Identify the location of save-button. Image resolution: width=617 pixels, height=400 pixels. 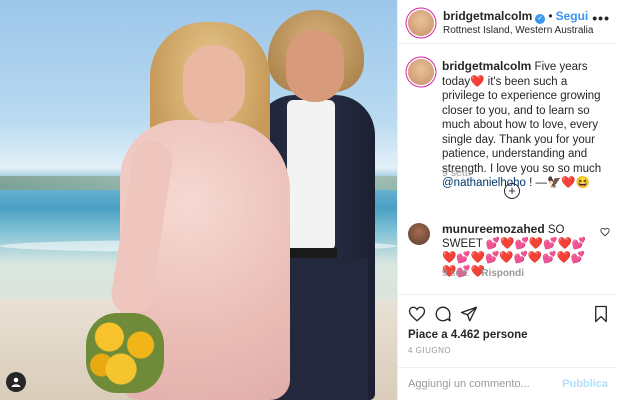
(601, 314).